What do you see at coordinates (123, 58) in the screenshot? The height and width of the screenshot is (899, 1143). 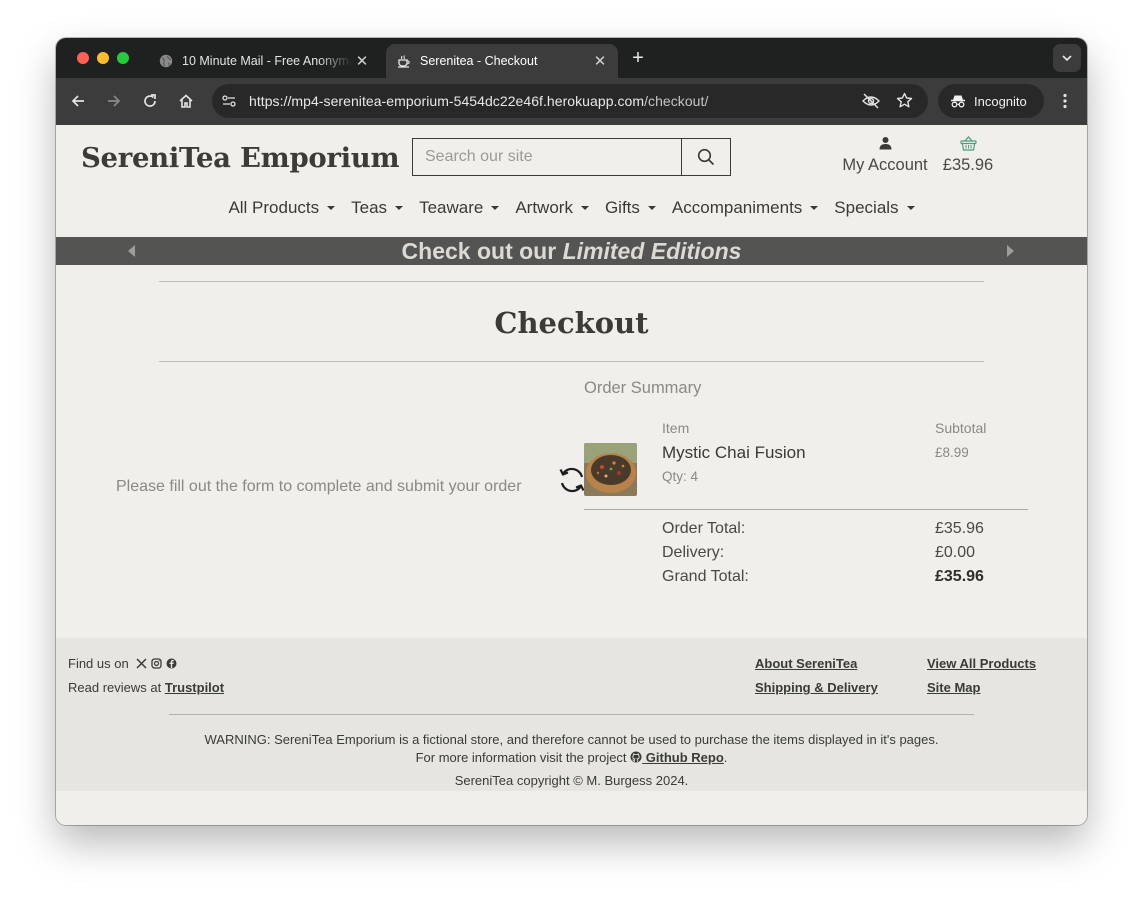 I see `maximize-window-button` at bounding box center [123, 58].